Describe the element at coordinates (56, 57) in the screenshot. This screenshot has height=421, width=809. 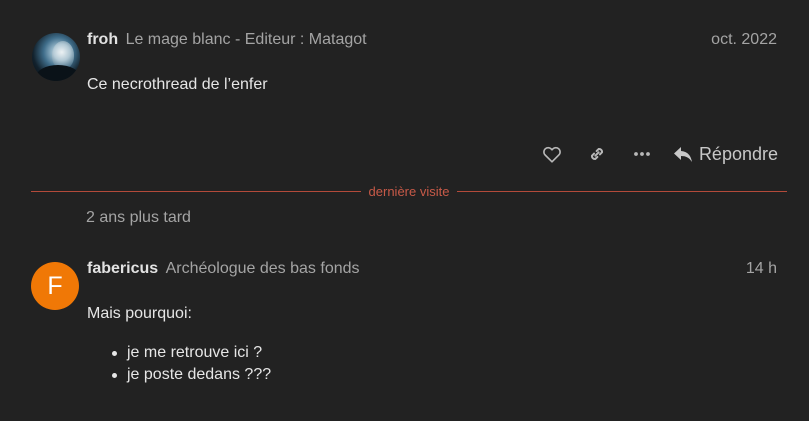
I see `froh-avatar` at that location.